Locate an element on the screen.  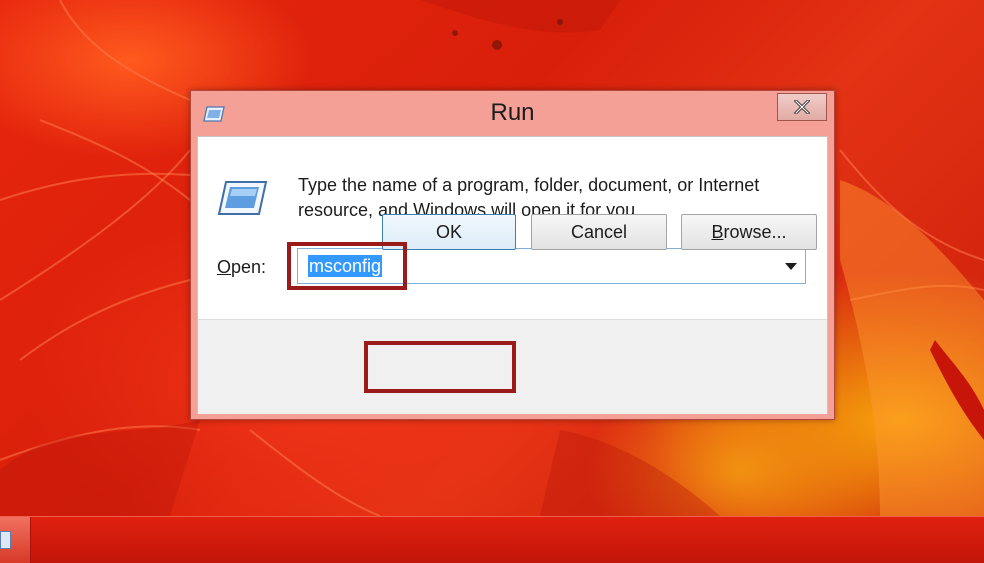
open-label: Open: is located at coordinates (241, 267).